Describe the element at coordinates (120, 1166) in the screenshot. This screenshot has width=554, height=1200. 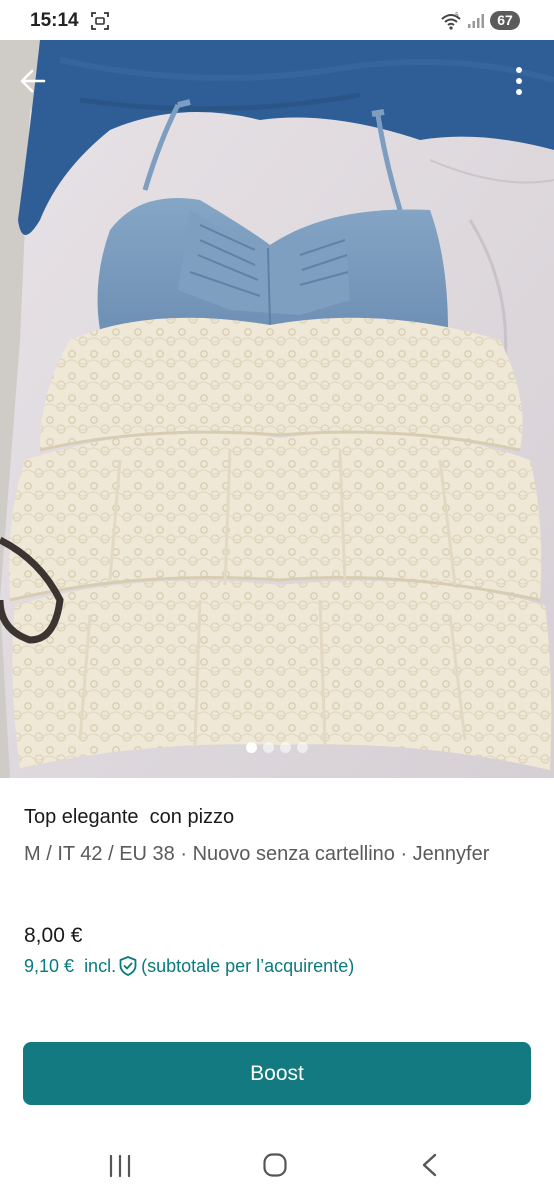
I see `recent-apps-icon` at that location.